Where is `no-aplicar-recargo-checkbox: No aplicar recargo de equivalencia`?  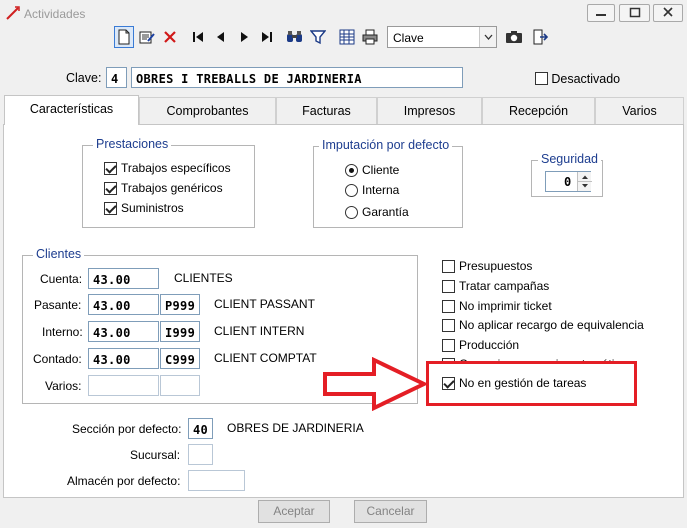
no-aplicar-recargo-checkbox: No aplicar recargo de equivalencia is located at coordinates (543, 325).